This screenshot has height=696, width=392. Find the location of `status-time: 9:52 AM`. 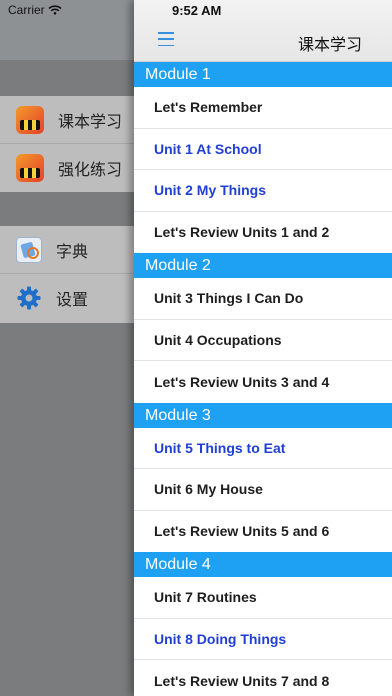

status-time: 9:52 AM is located at coordinates (197, 10).